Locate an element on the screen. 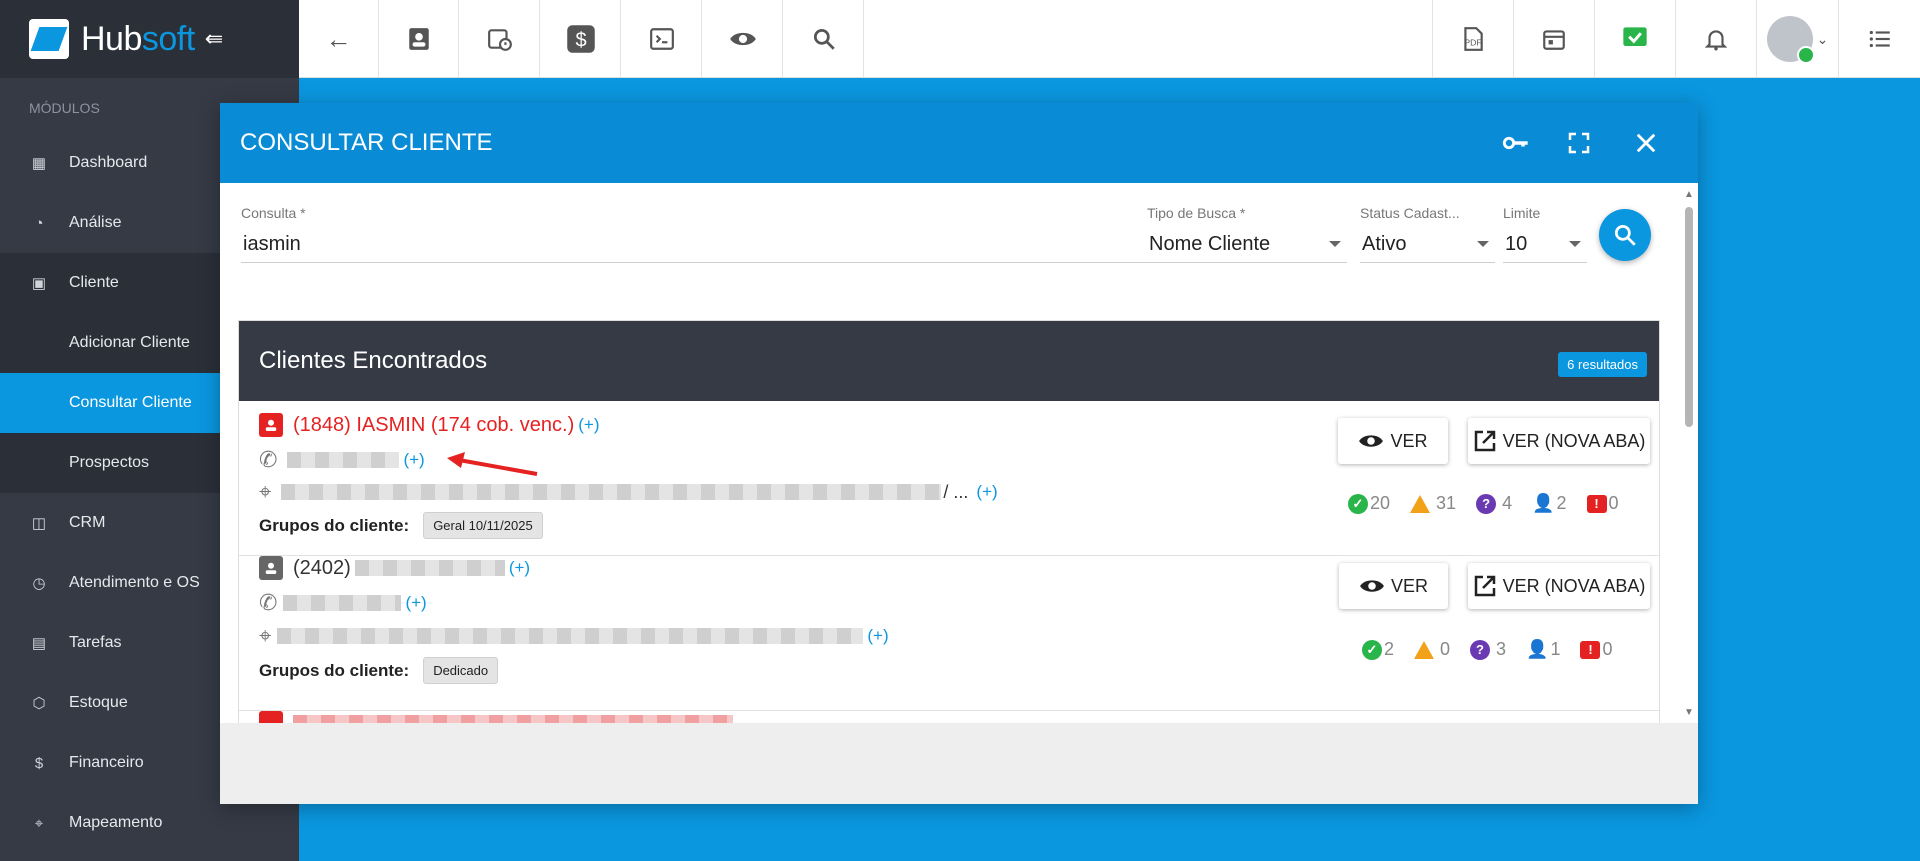  modal-scrollbar: ▲ ▼ is located at coordinates (1689, 454).